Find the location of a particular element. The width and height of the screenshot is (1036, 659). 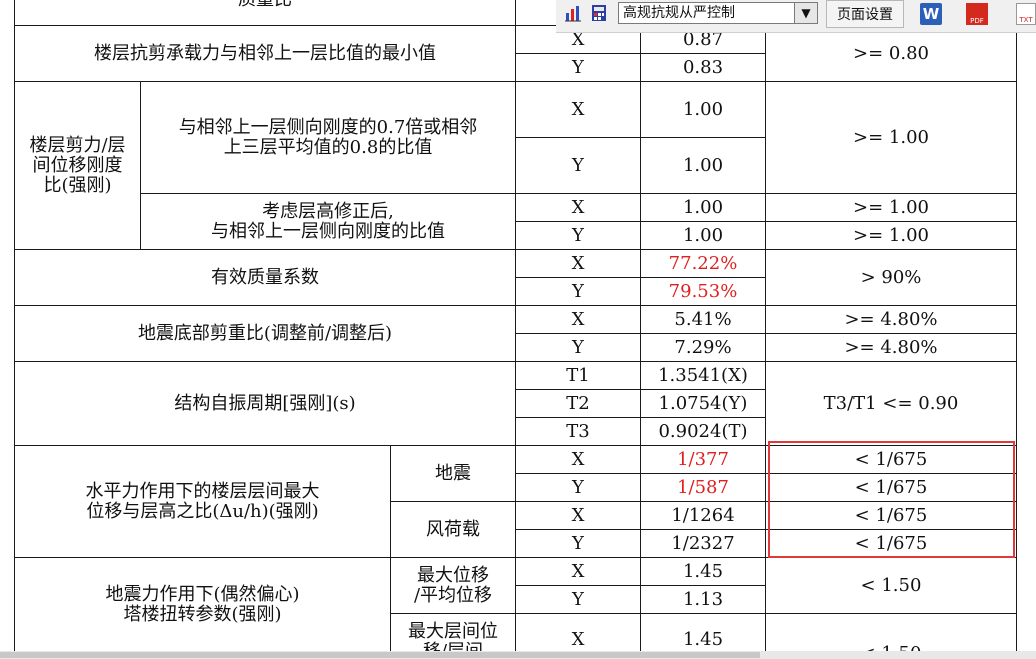

stiffness-sub1-y-value: 1.00 is located at coordinates (703, 165).